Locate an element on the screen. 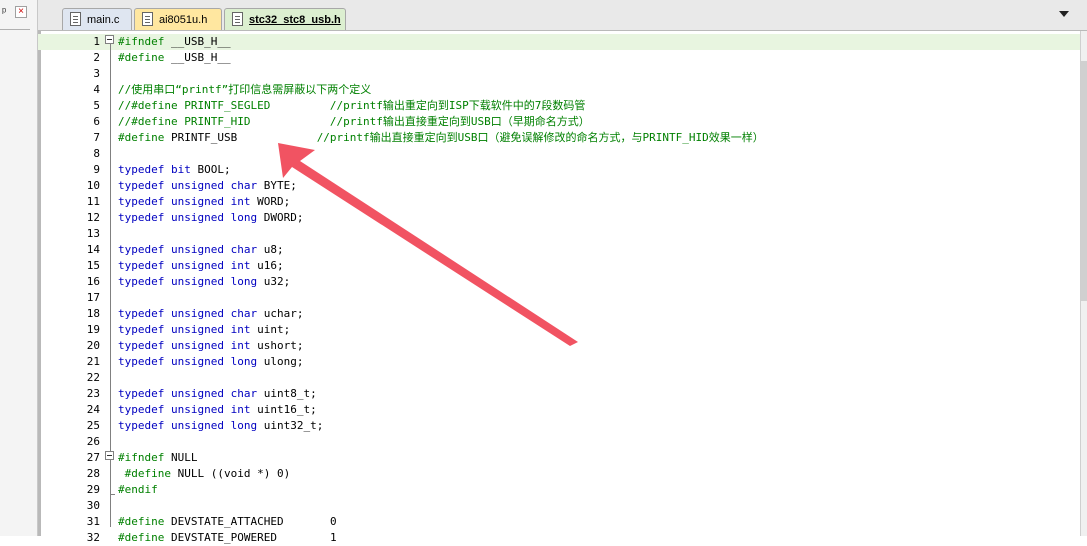  annotation-arrow-icon is located at coordinates (428, 244).